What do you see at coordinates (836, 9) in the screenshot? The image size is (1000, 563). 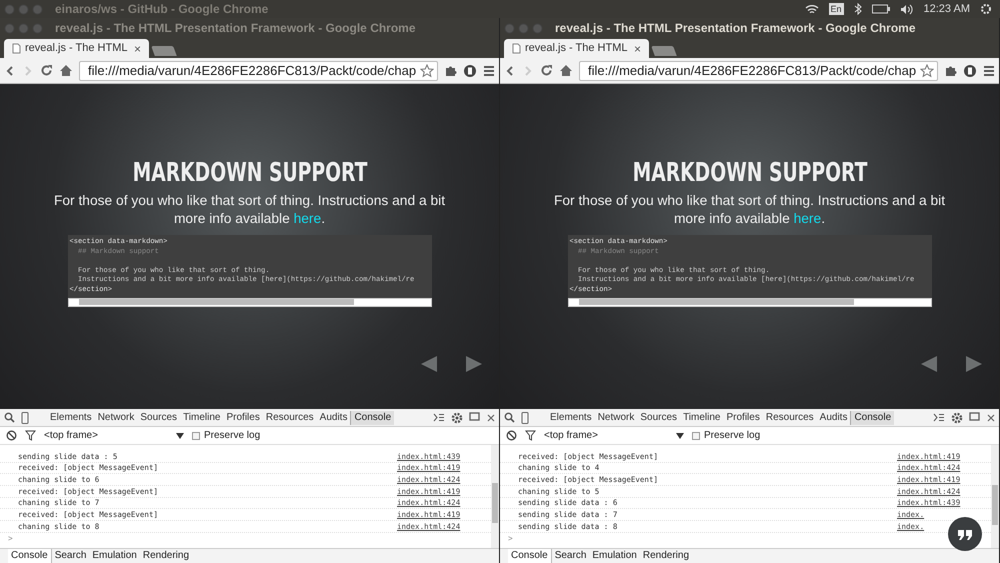 I see `keyboard-indicator: En` at bounding box center [836, 9].